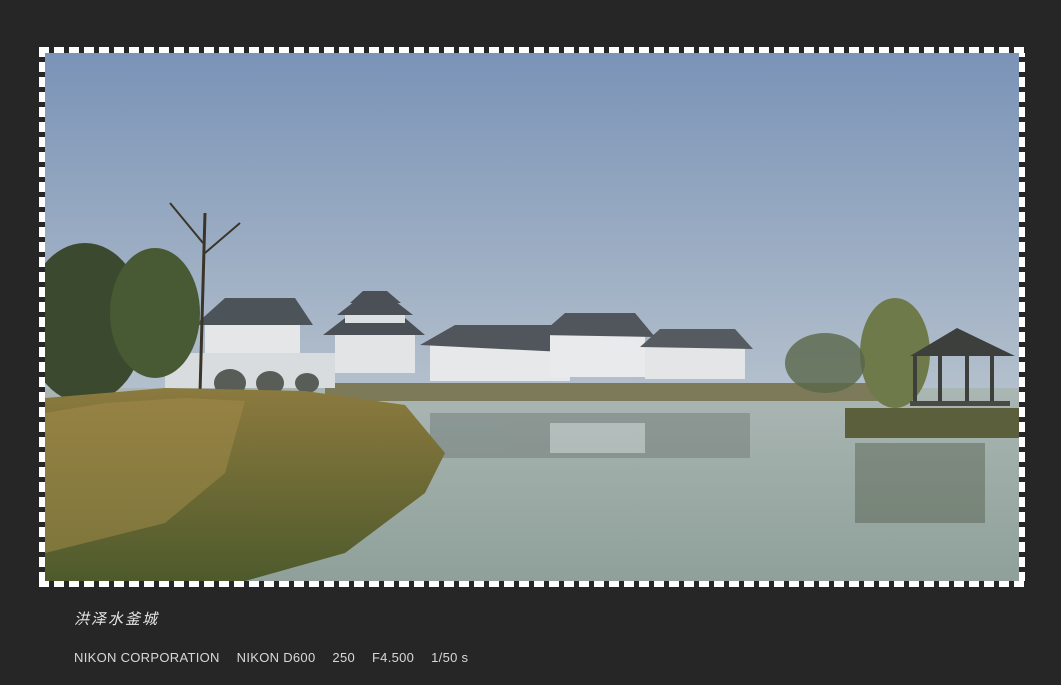 The image size is (1061, 685). I want to click on exif-model: NIKON D600, so click(276, 657).